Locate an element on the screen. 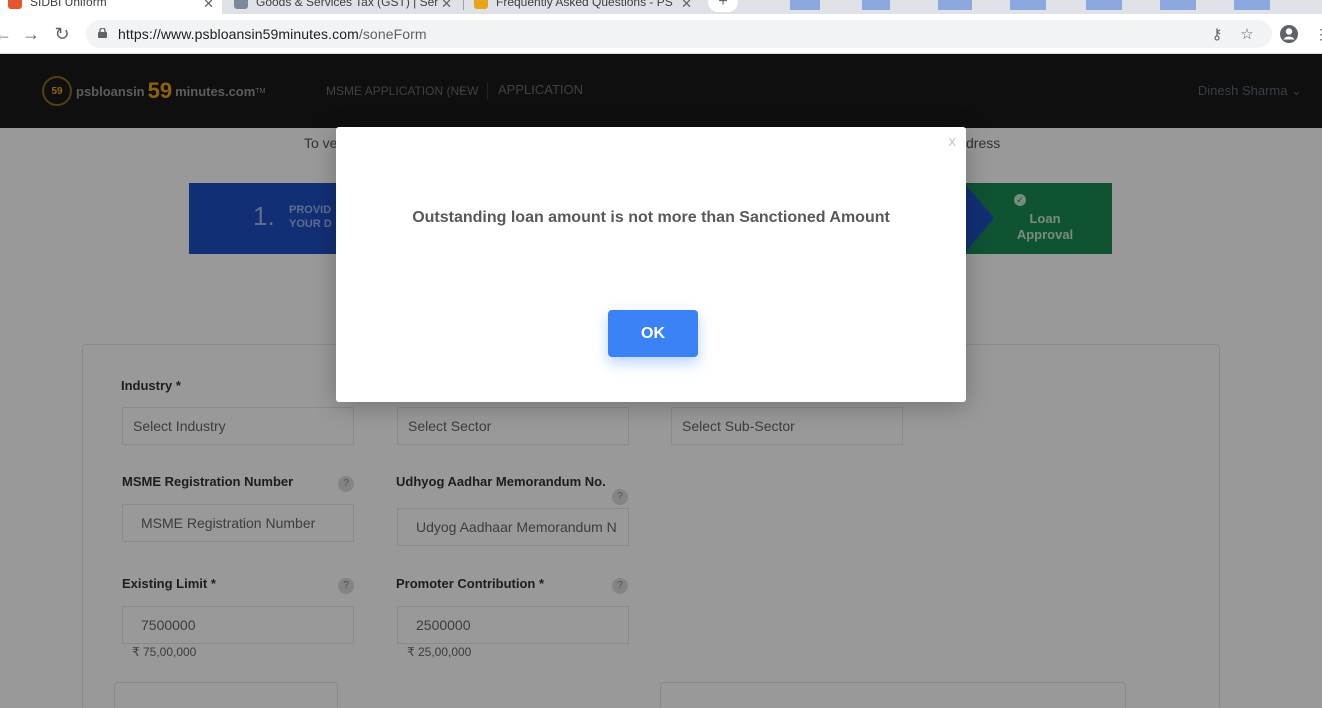 This screenshot has height=708, width=1322. sidbi-favicon-icon is located at coordinates (15, 4).